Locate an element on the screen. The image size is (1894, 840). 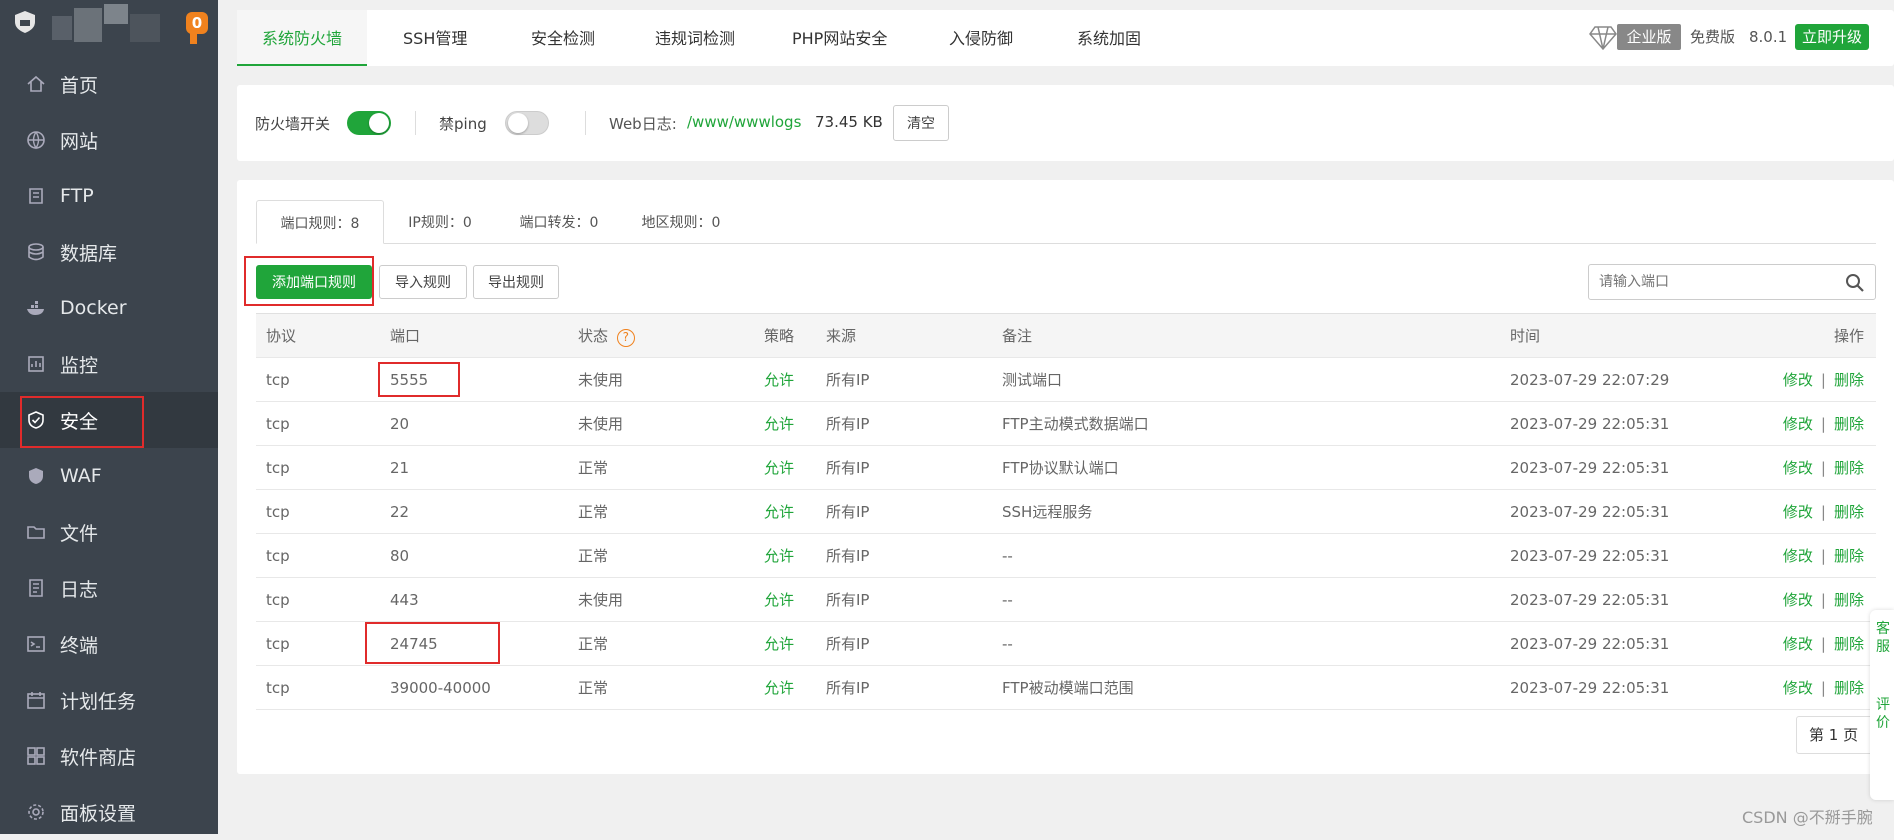
help-question-icon: ? is located at coordinates (625, 337).